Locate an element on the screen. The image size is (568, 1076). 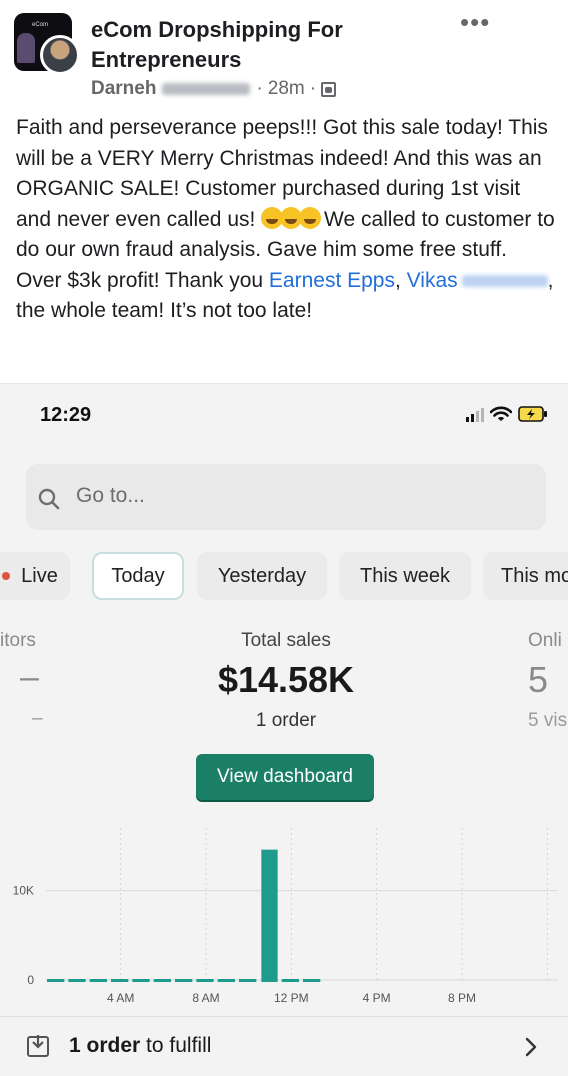
orders-to-fulfill-row: 1 order to fulfill is located at coordinates (284, 1046).